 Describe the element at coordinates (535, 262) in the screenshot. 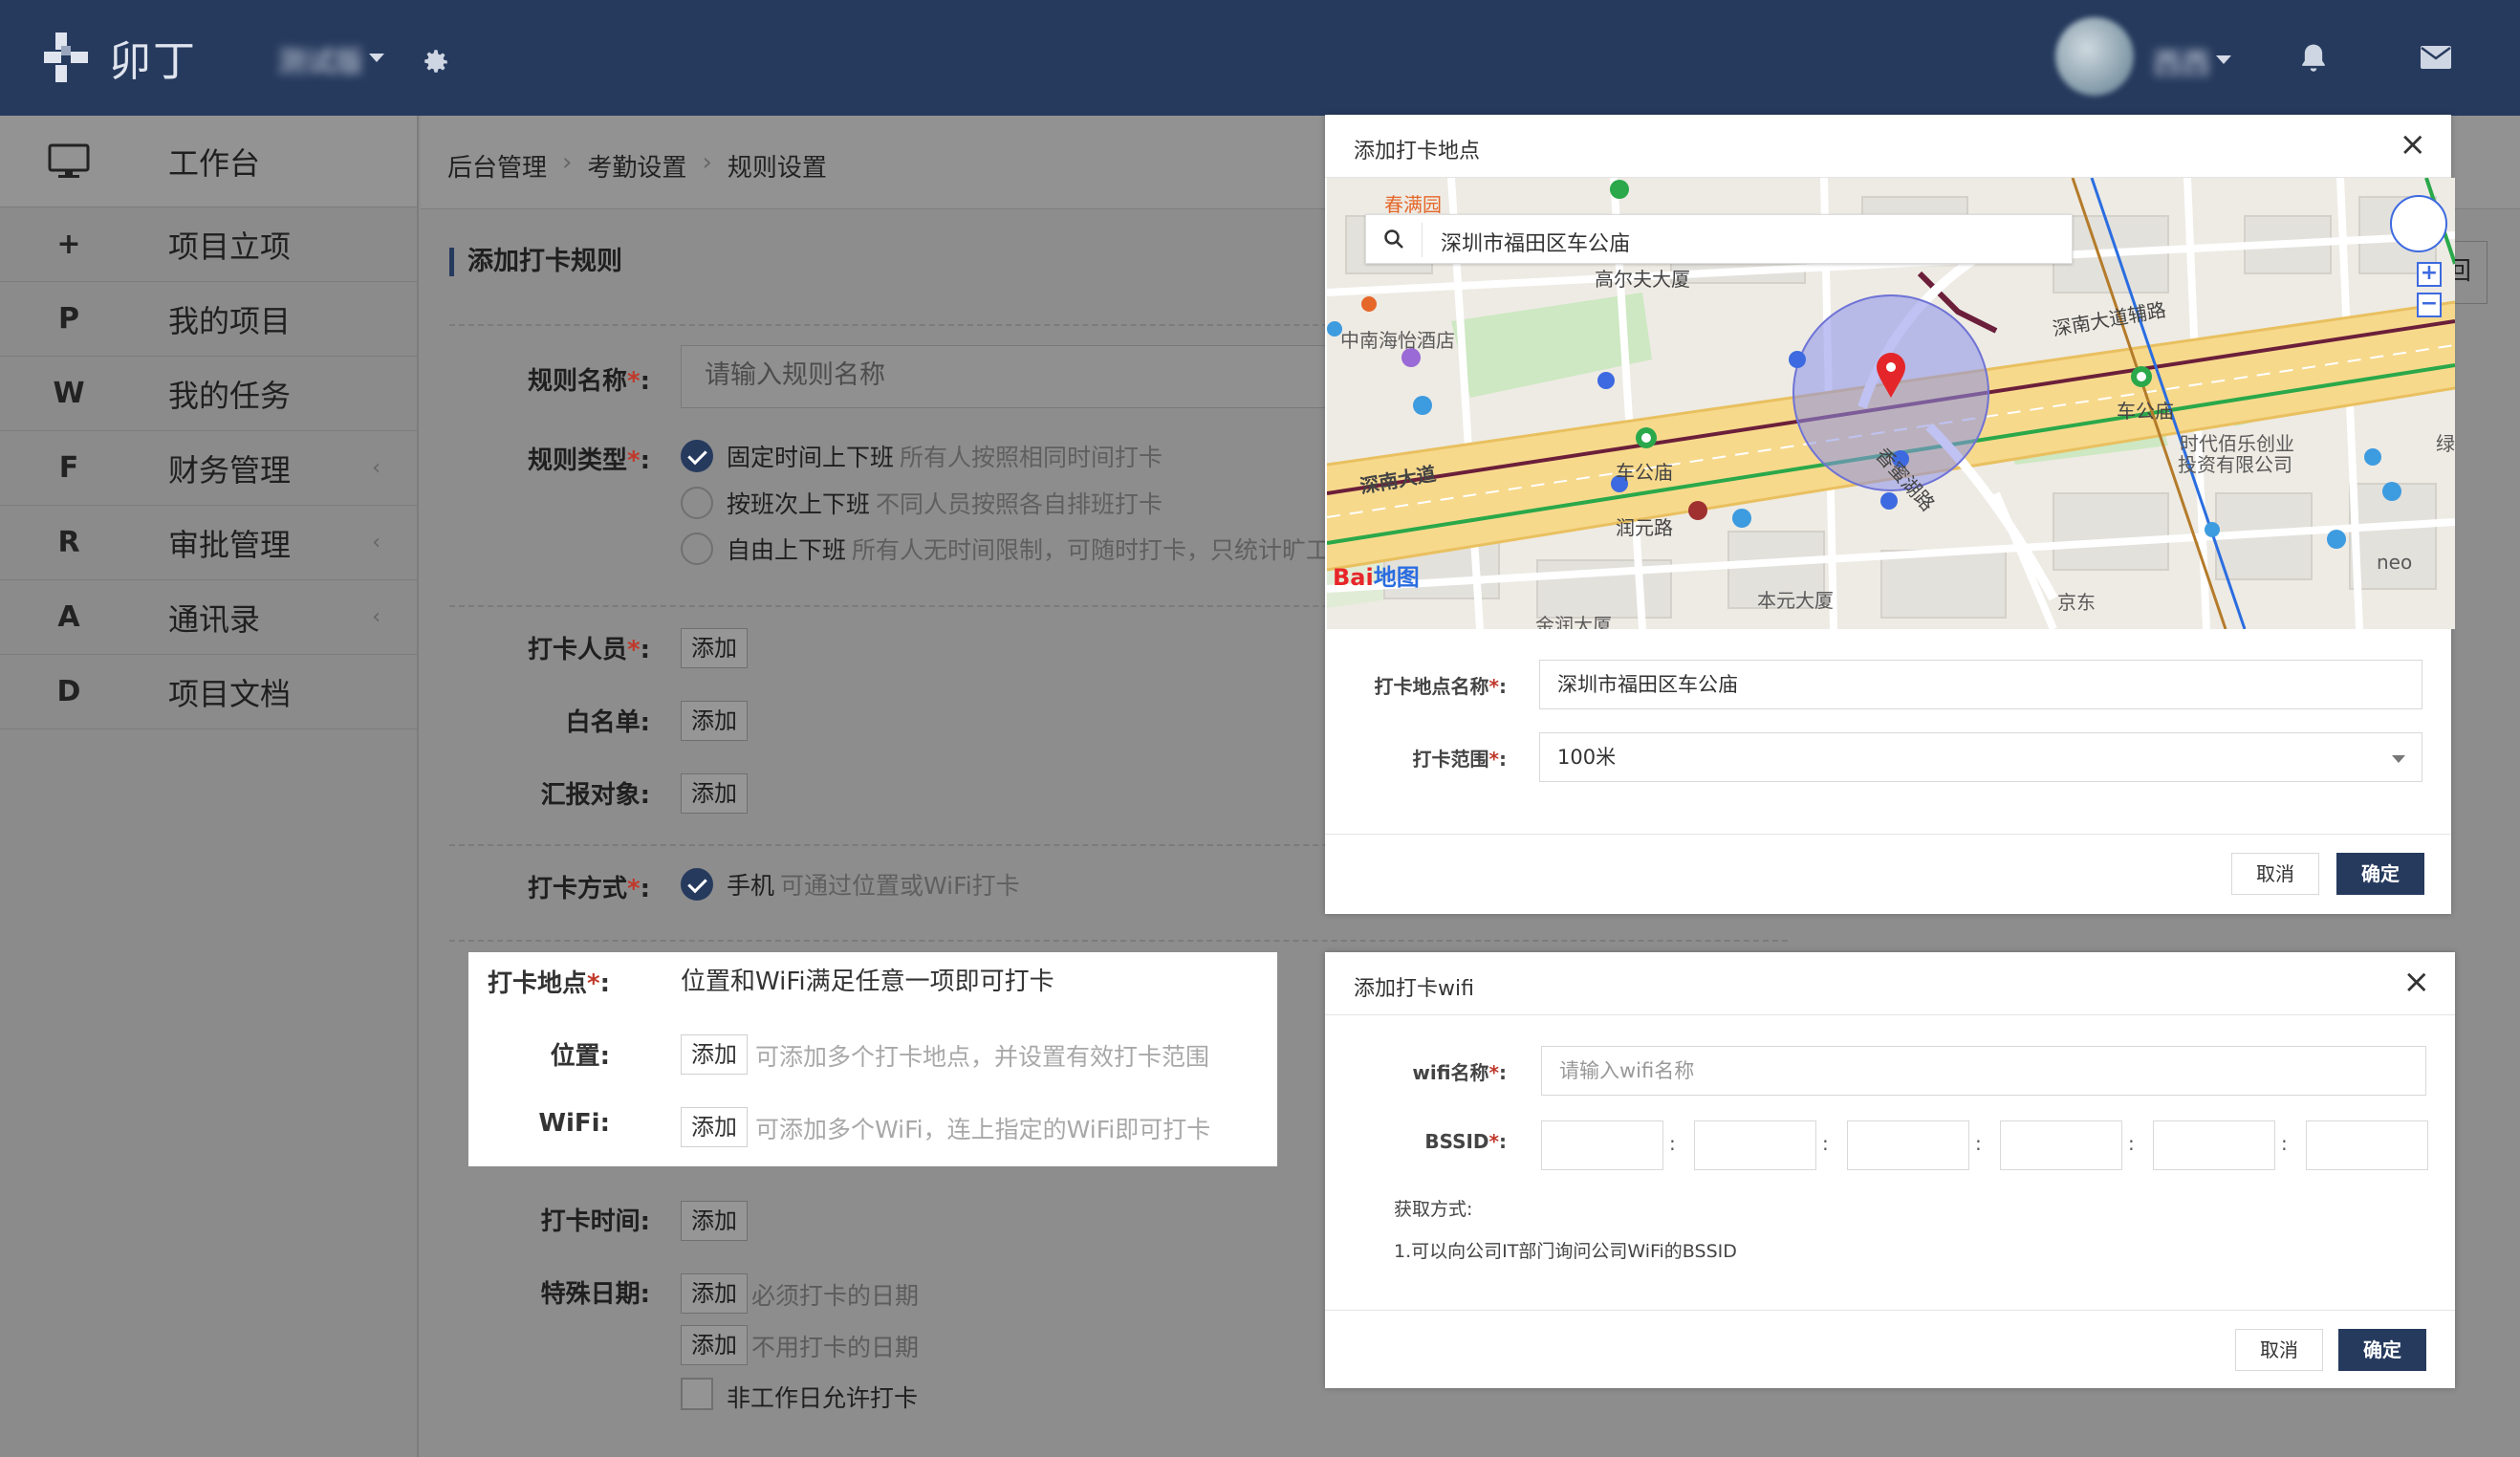

I see `section-title: 添加打卡规则` at that location.